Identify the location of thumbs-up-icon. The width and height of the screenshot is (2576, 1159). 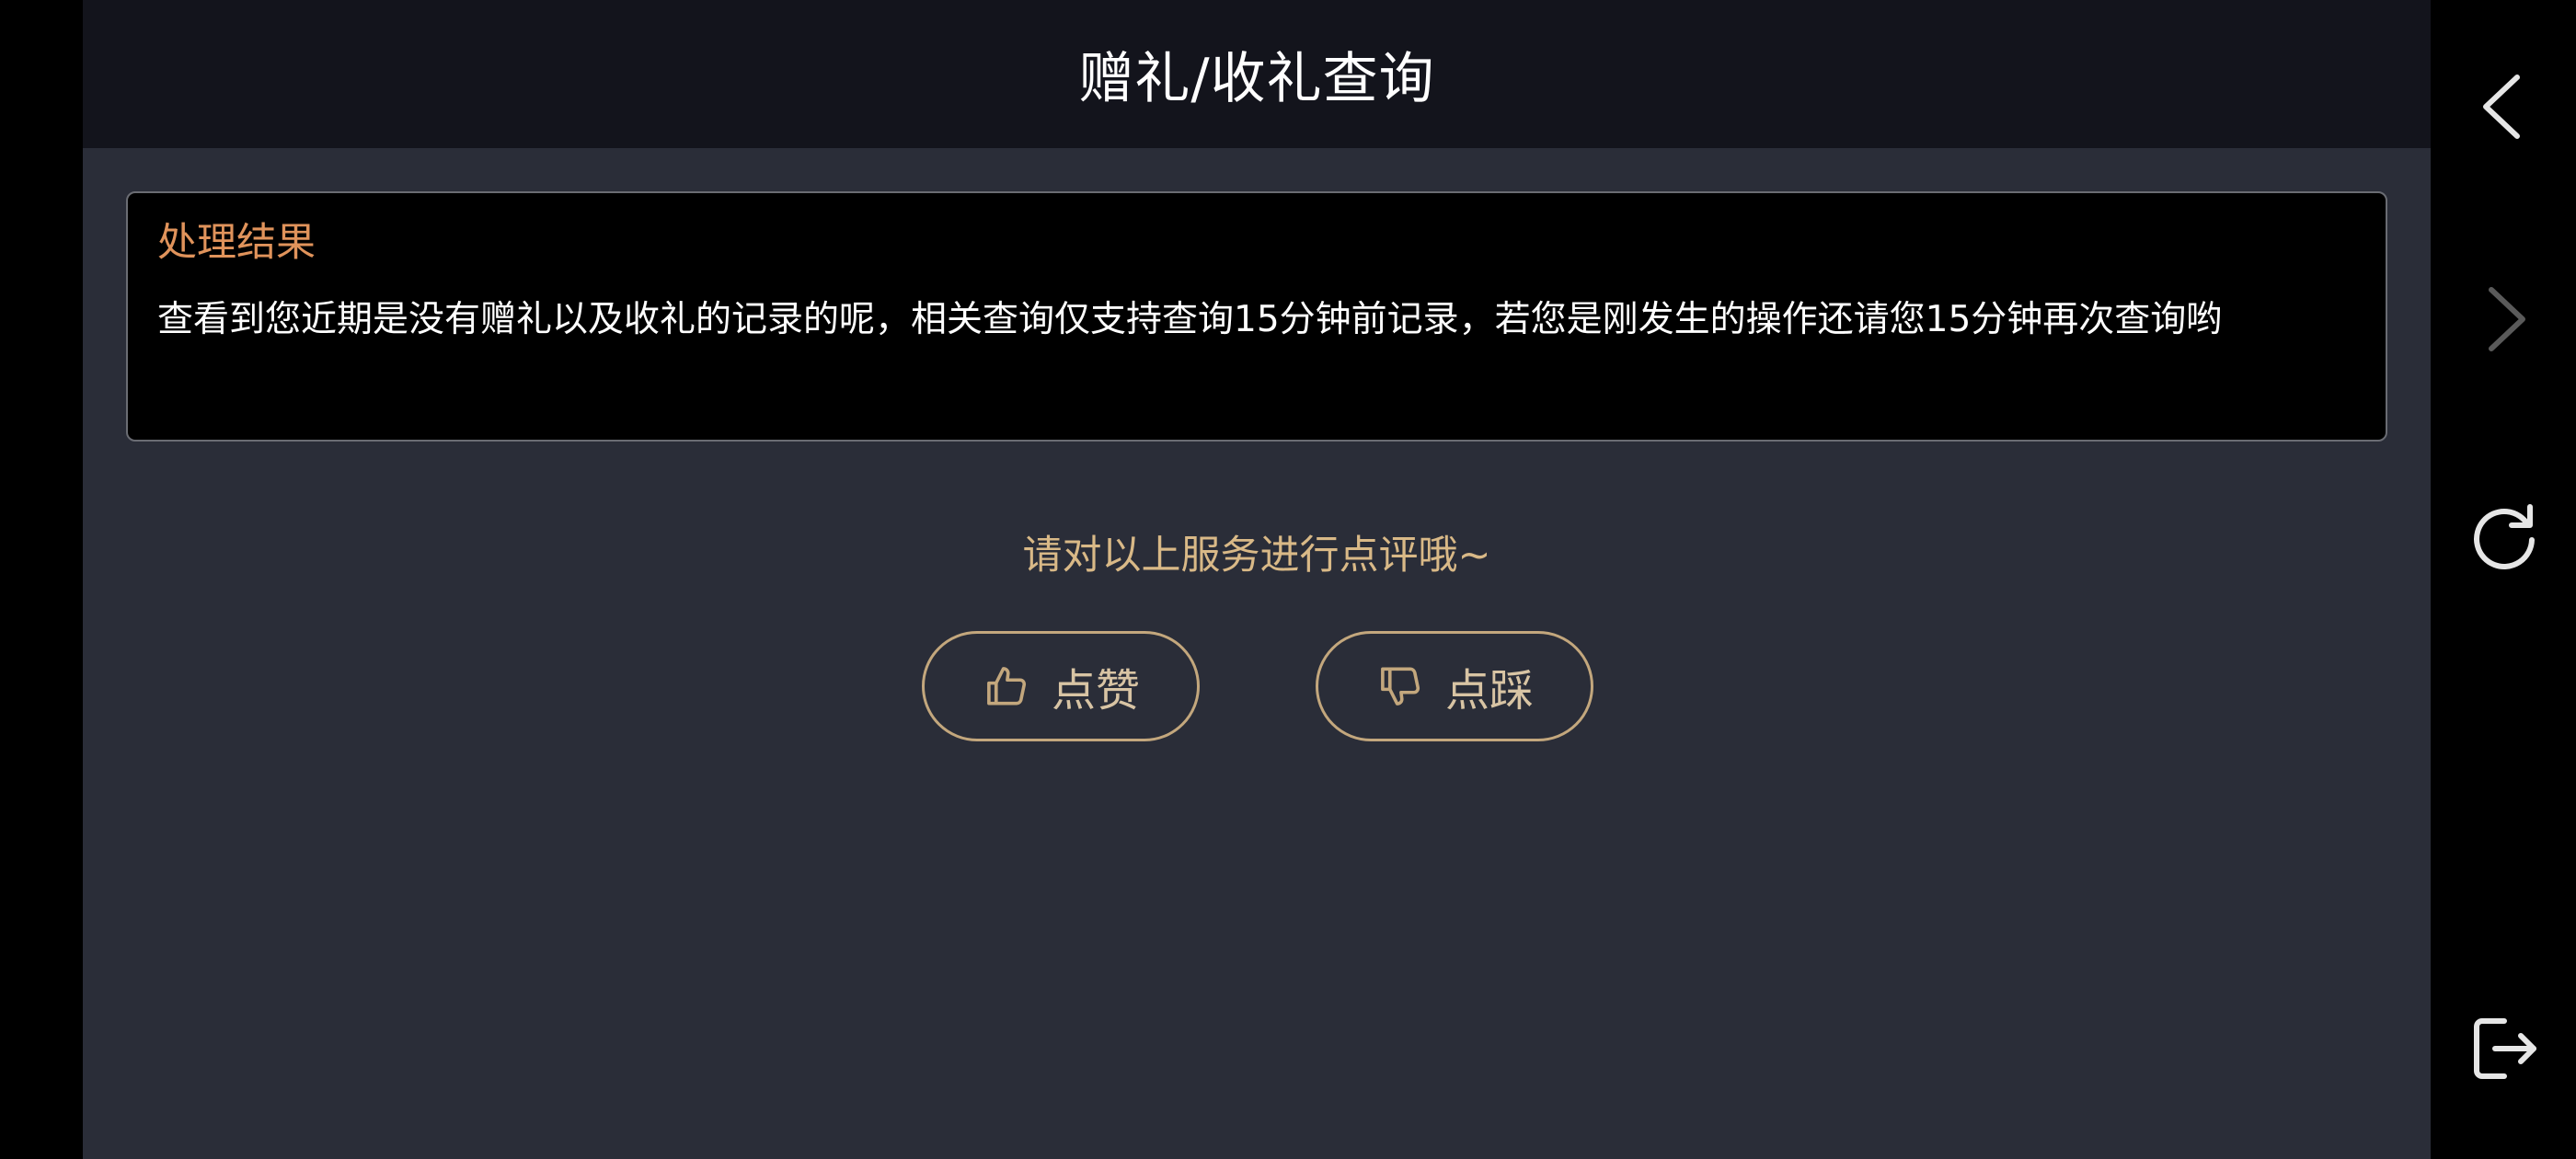
(1006, 686).